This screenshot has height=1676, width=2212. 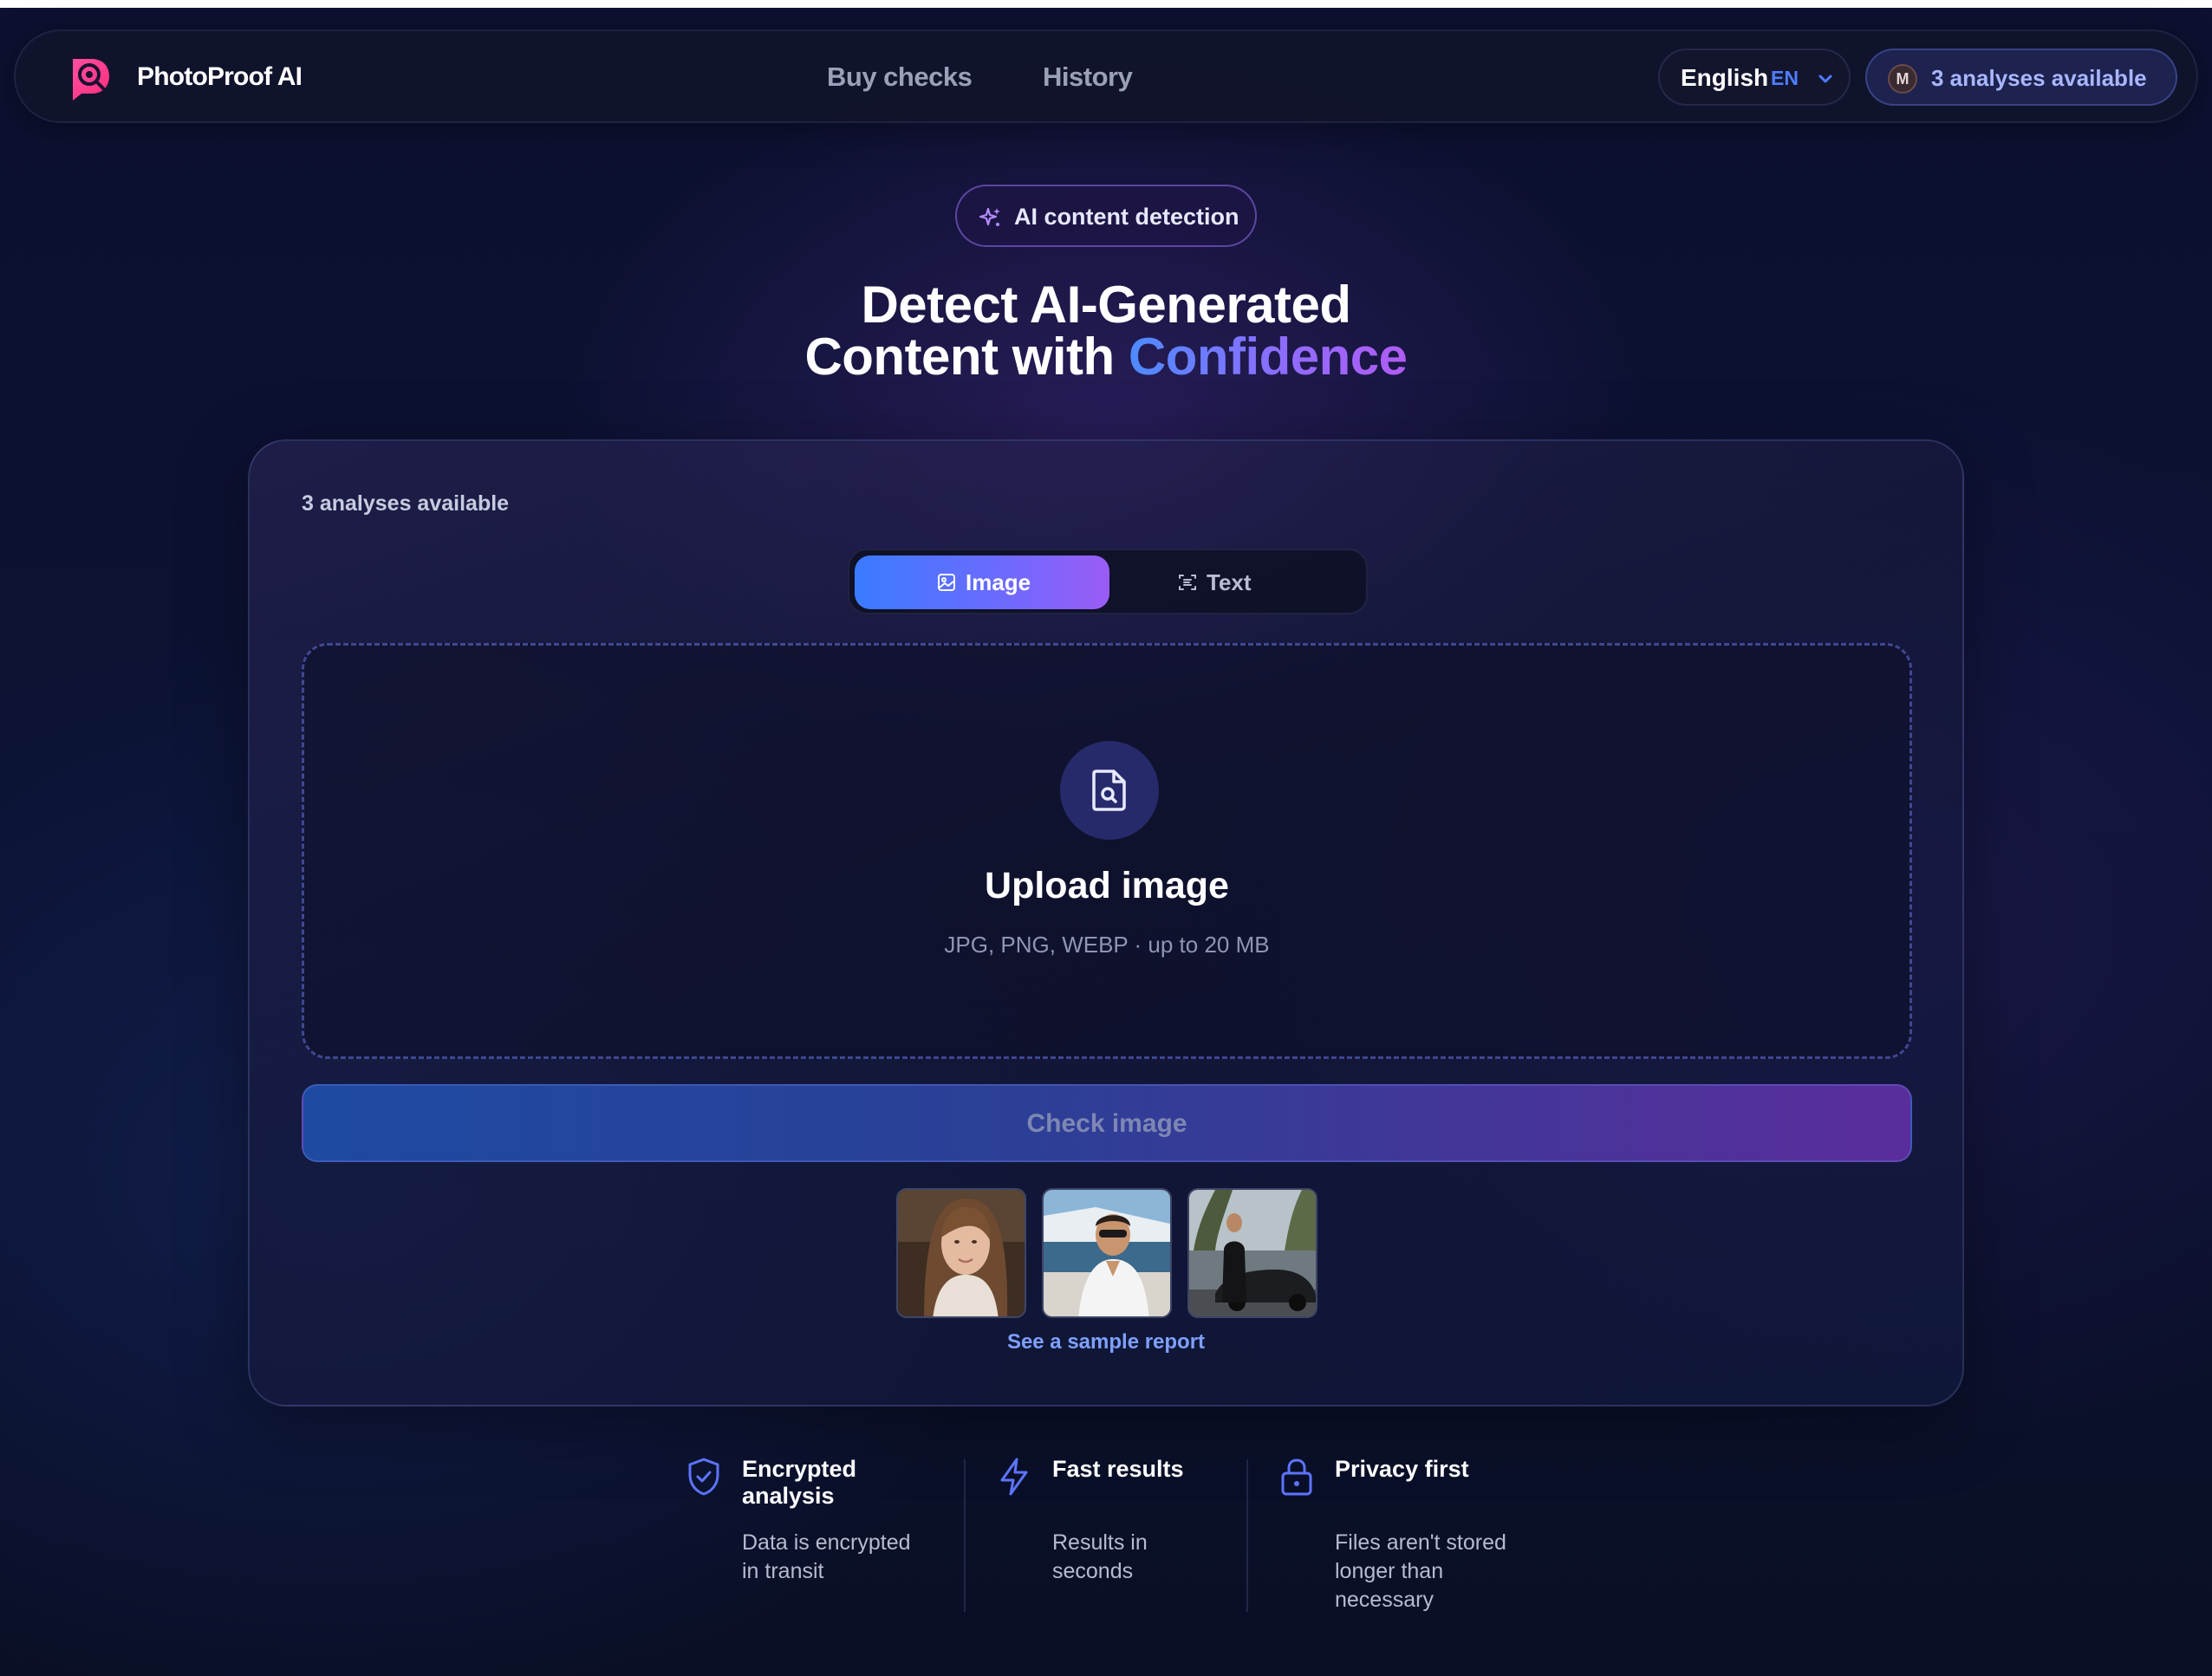 I want to click on sample-man-on-yacht, so click(x=1107, y=1253).